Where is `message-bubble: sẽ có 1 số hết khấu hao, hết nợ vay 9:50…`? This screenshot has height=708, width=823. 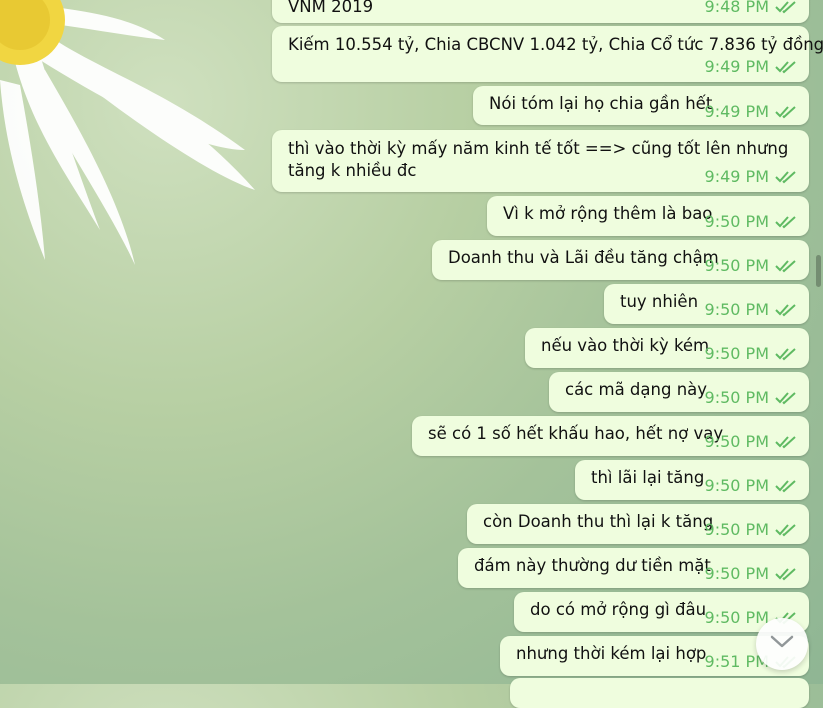 message-bubble: sẽ có 1 số hết khấu hao, hết nợ vay 9:50… is located at coordinates (610, 436).